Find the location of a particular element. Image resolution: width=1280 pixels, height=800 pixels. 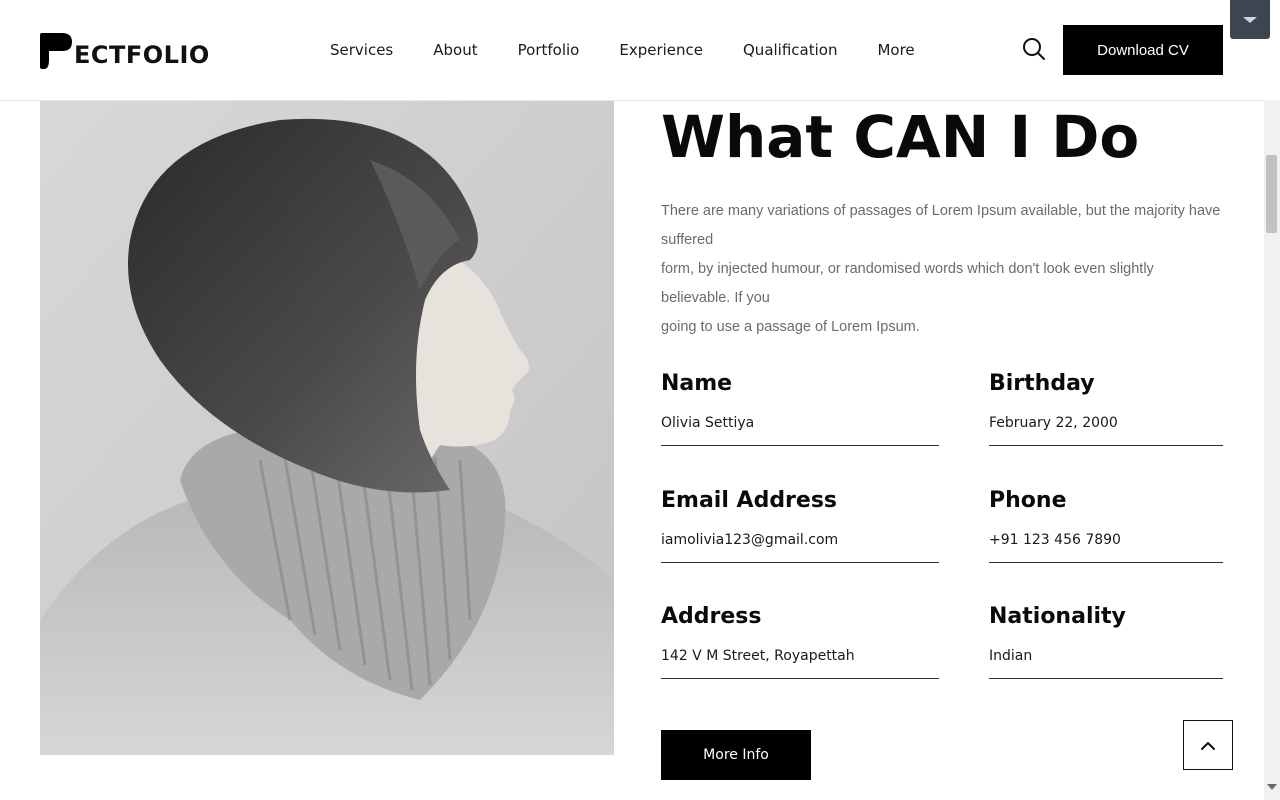

scroll-down-arrow-icon is located at coordinates (1272, 787).